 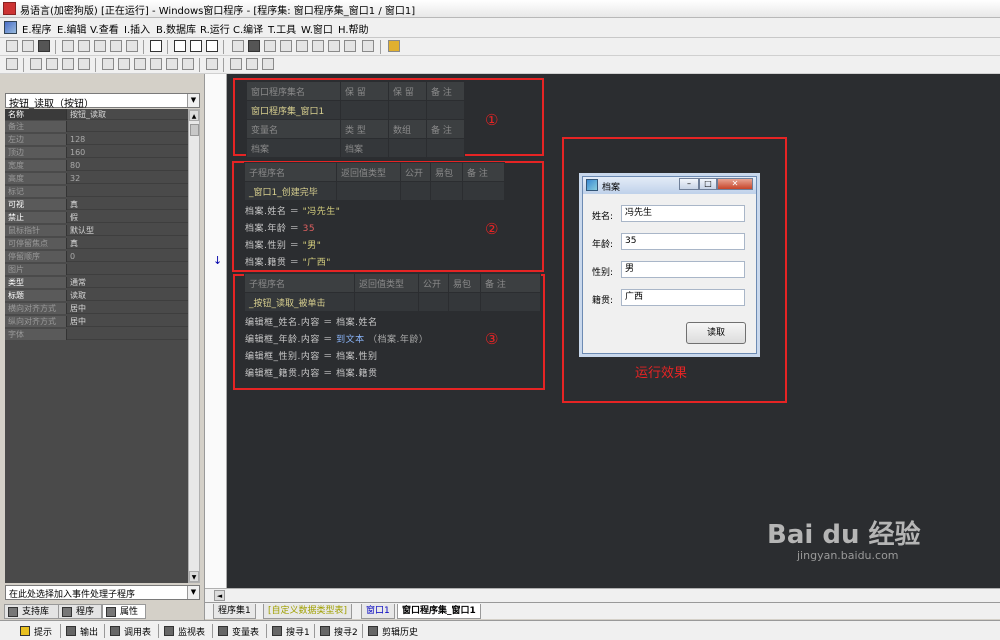 I want to click on tab-hint: 提示, so click(x=36, y=631).